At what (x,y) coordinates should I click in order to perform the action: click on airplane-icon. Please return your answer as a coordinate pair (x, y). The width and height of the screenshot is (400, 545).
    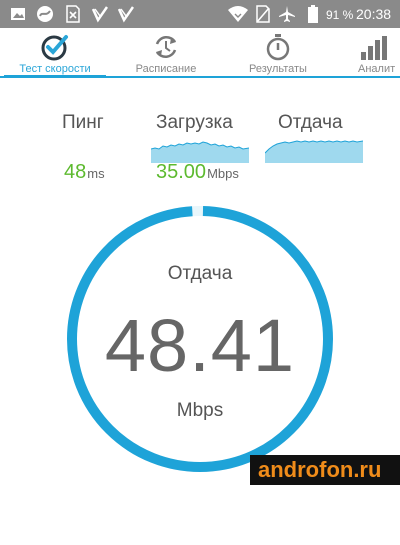
    Looking at the image, I should click on (287, 14).